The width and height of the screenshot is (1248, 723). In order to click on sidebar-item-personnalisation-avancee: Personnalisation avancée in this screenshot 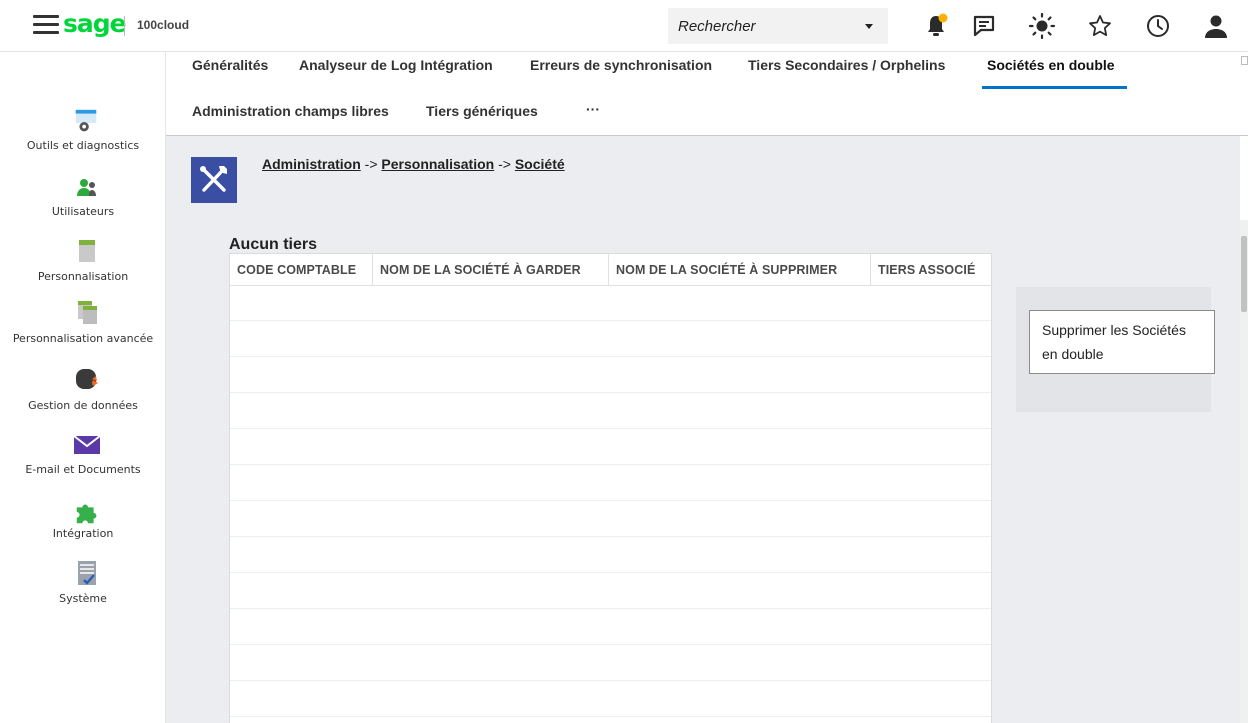, I will do `click(83, 332)`.